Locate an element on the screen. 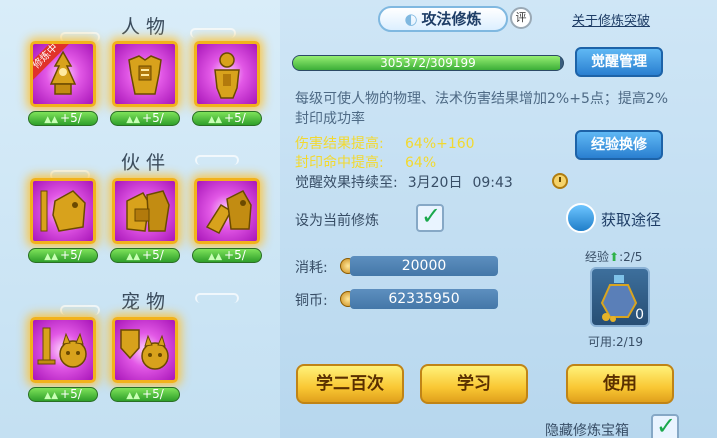 This screenshot has width=717, height=438. section-title-partner: 伙伴 is located at coordinates (145, 163).